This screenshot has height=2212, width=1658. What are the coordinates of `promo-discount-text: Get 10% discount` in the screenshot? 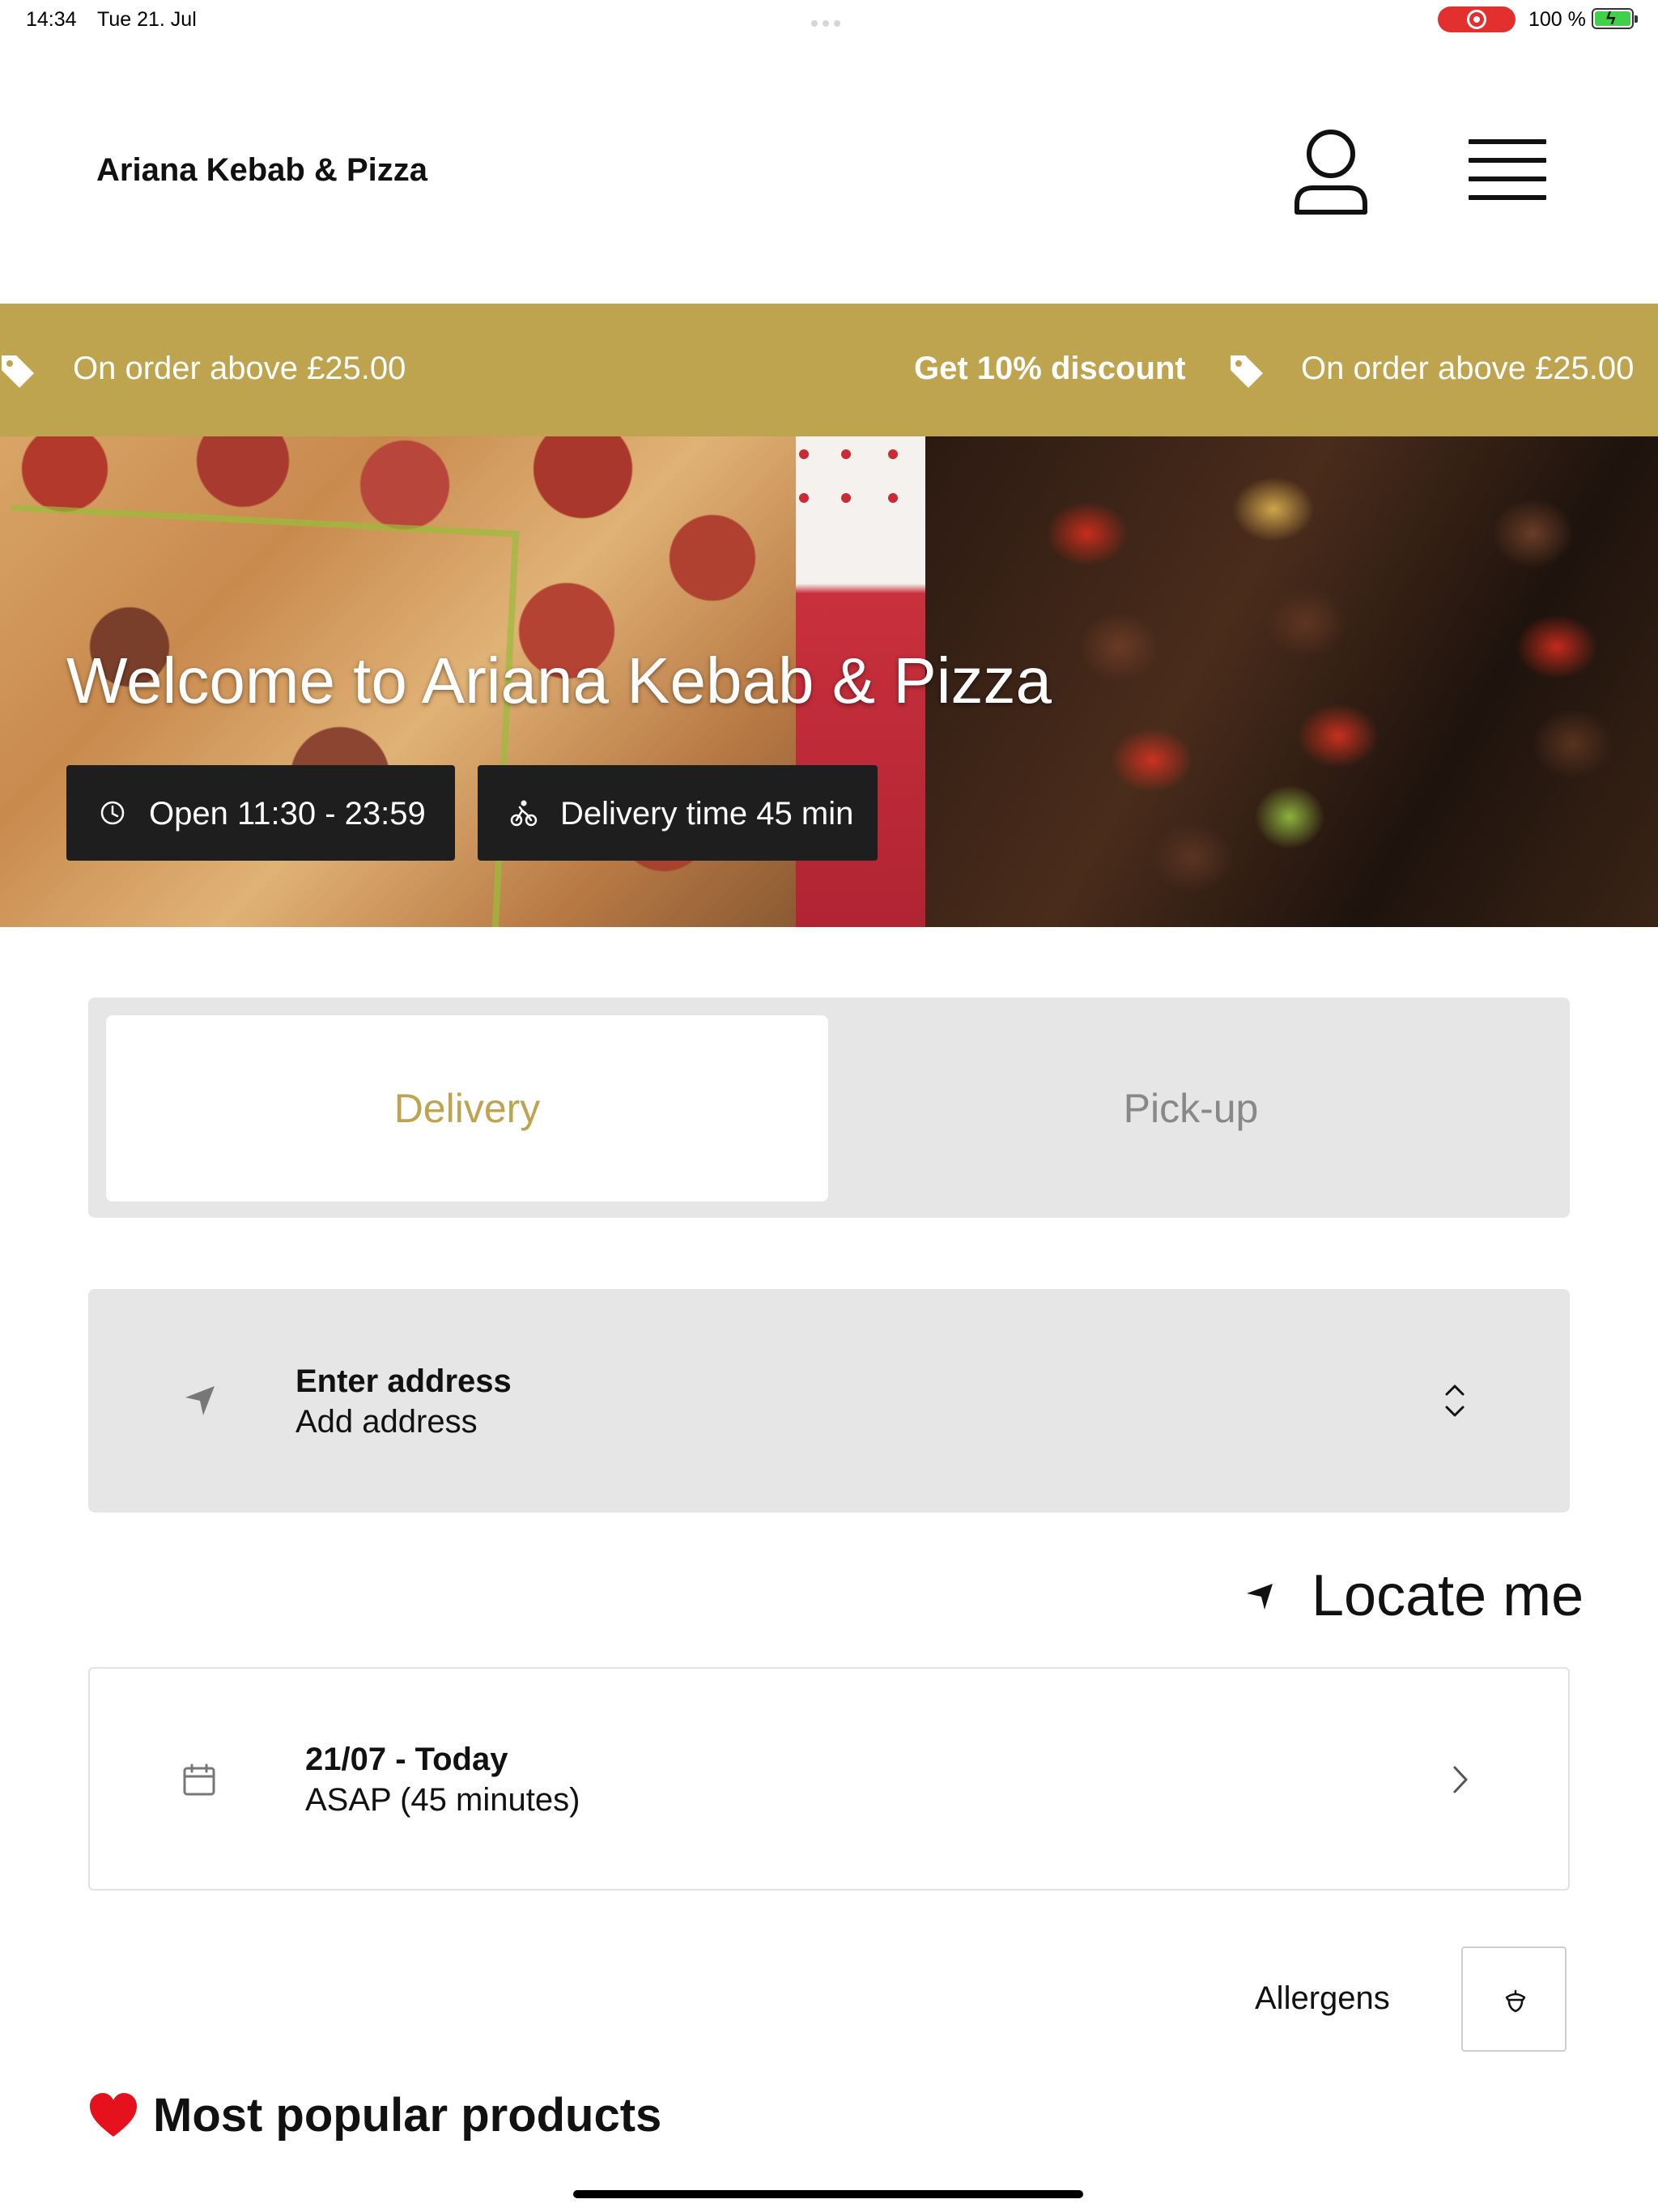 It's located at (1050, 368).